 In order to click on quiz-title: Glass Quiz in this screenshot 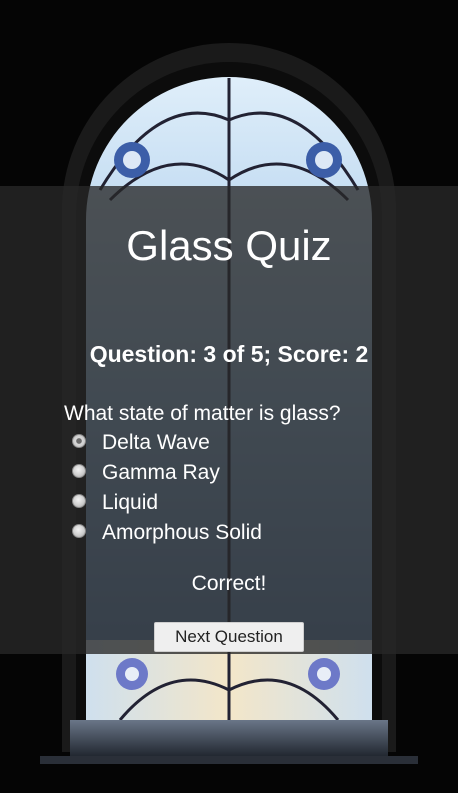, I will do `click(229, 245)`.